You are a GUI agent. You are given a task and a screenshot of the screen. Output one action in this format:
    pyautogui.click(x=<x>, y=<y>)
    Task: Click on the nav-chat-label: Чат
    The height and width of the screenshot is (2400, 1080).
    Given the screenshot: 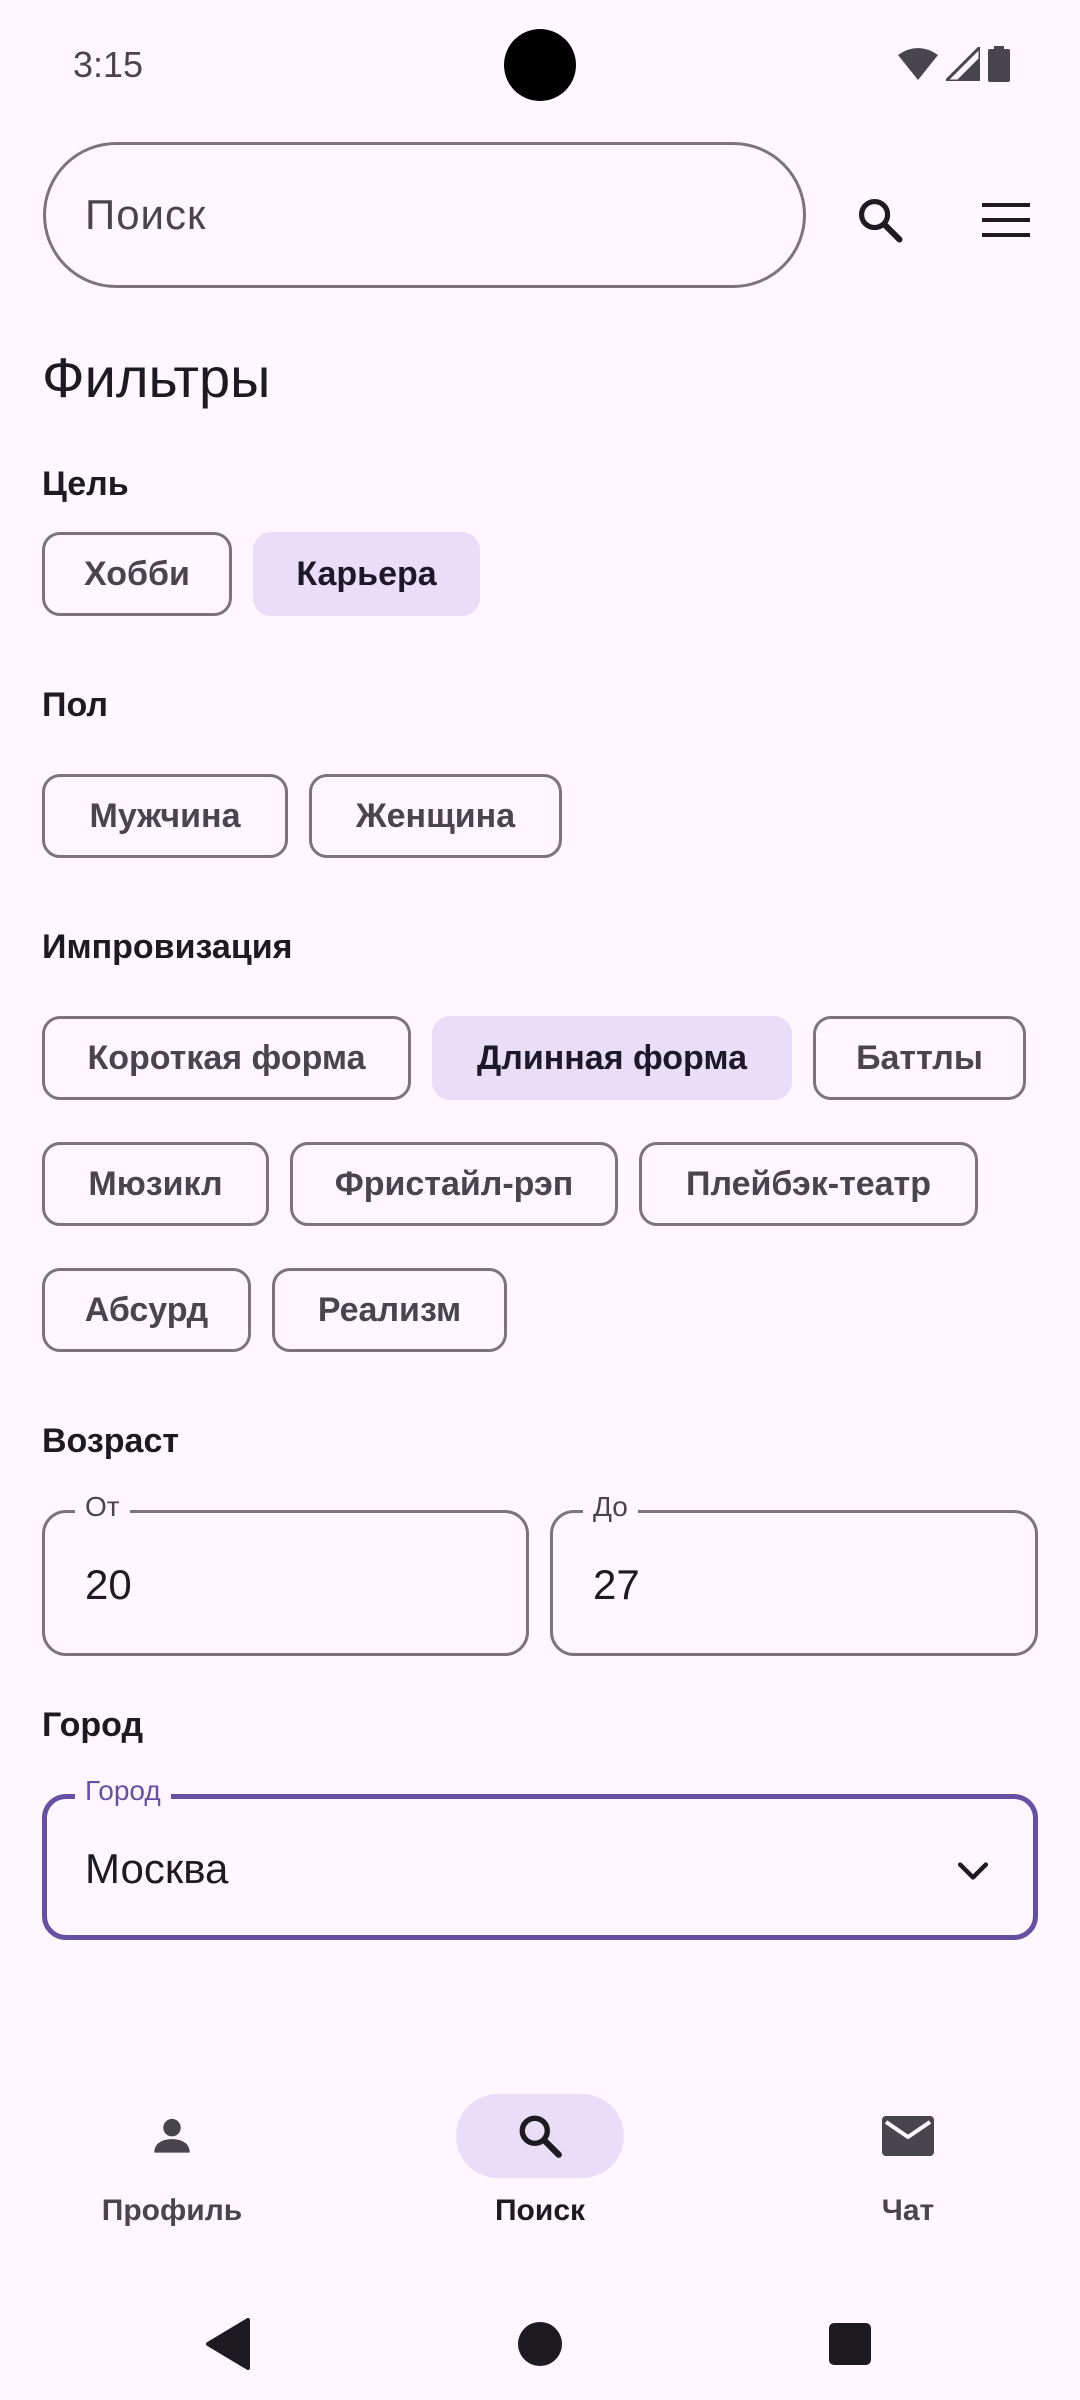 What is the action you would take?
    pyautogui.click(x=908, y=2210)
    